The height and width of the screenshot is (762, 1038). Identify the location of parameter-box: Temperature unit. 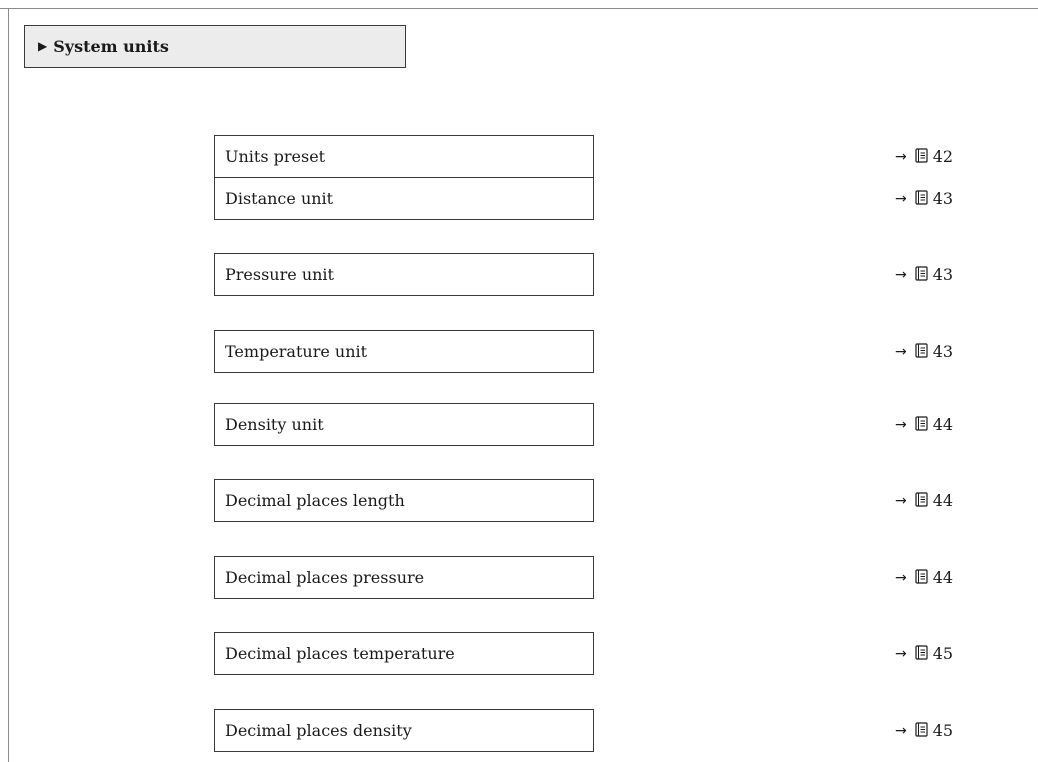
(404, 351).